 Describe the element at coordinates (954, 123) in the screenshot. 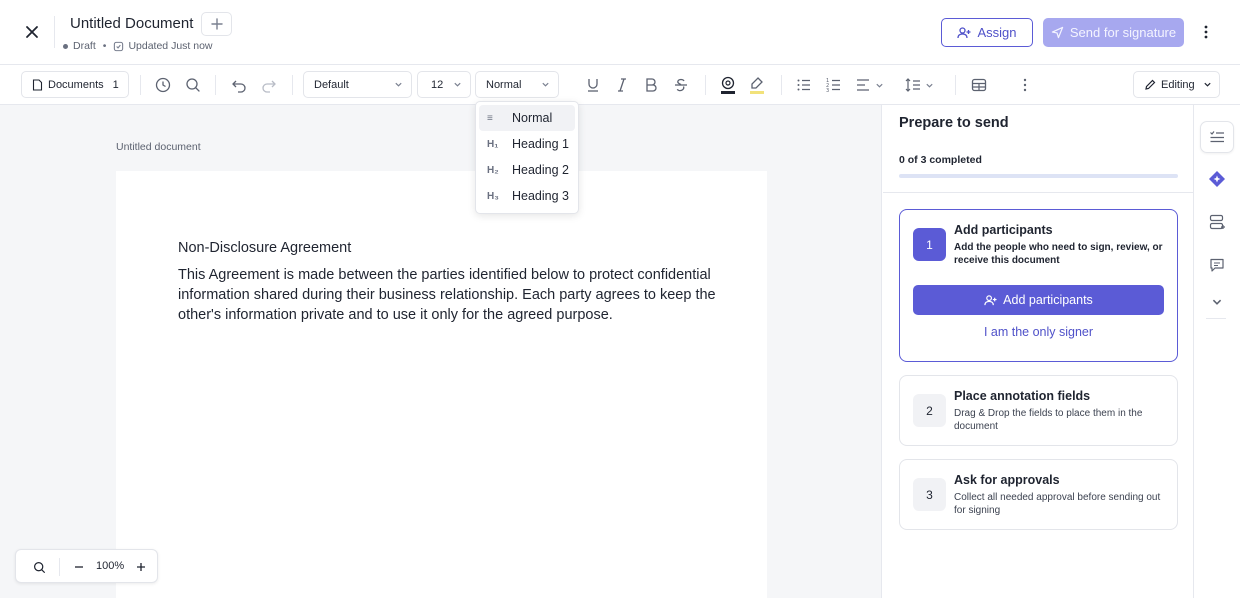

I see `panel-title: Prepare to send` at that location.